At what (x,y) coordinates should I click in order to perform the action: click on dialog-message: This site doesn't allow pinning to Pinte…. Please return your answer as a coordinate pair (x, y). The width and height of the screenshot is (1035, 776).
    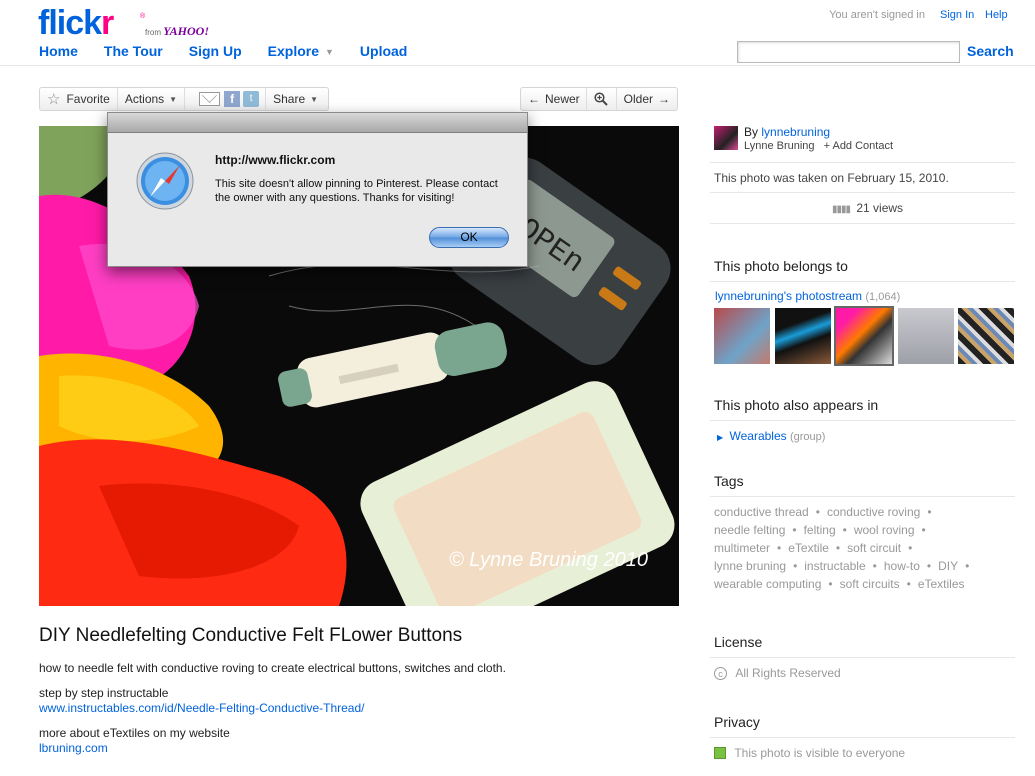
    Looking at the image, I should click on (356, 191).